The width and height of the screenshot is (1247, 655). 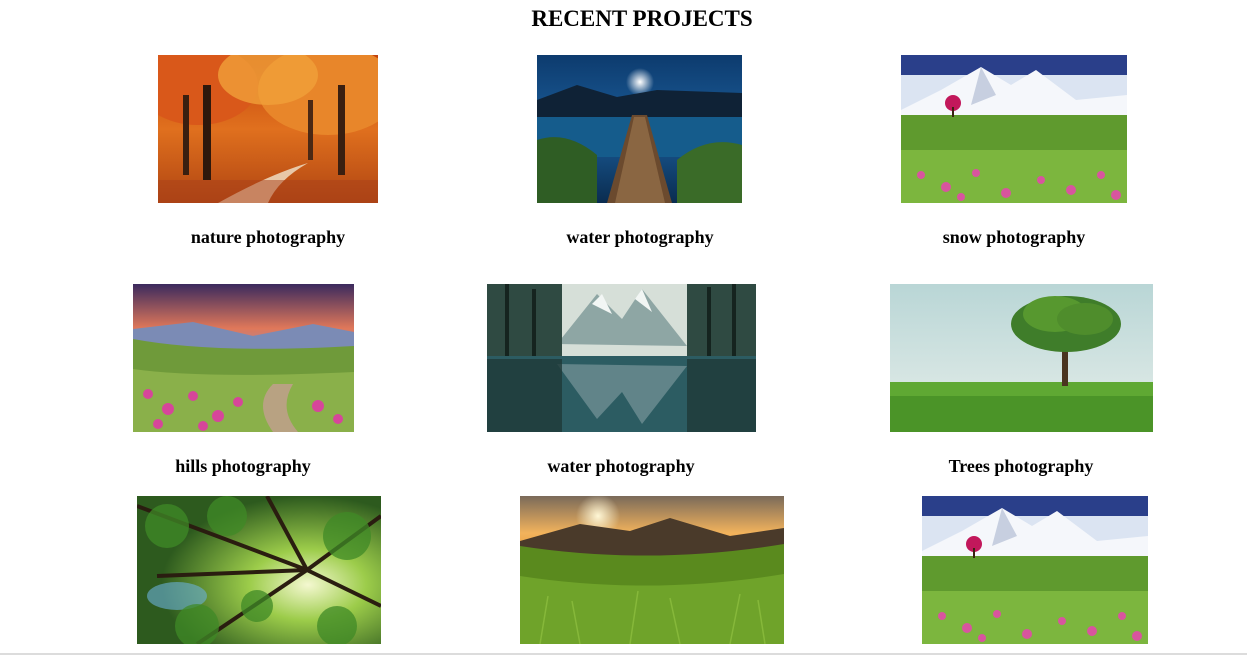 I want to click on project-image-autumn-forest, so click(x=268, y=129).